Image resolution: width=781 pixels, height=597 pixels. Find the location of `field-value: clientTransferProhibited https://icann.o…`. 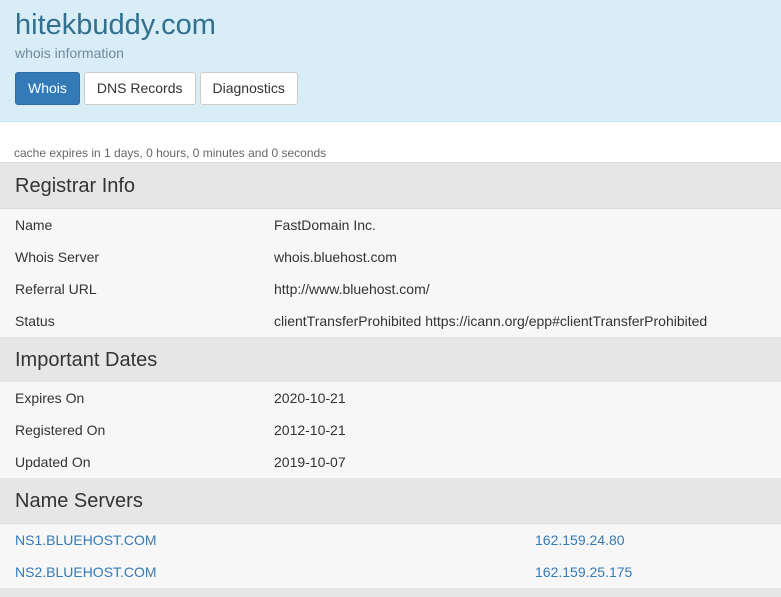

field-value: clientTransferProhibited https://icann.o… is located at coordinates (491, 321).